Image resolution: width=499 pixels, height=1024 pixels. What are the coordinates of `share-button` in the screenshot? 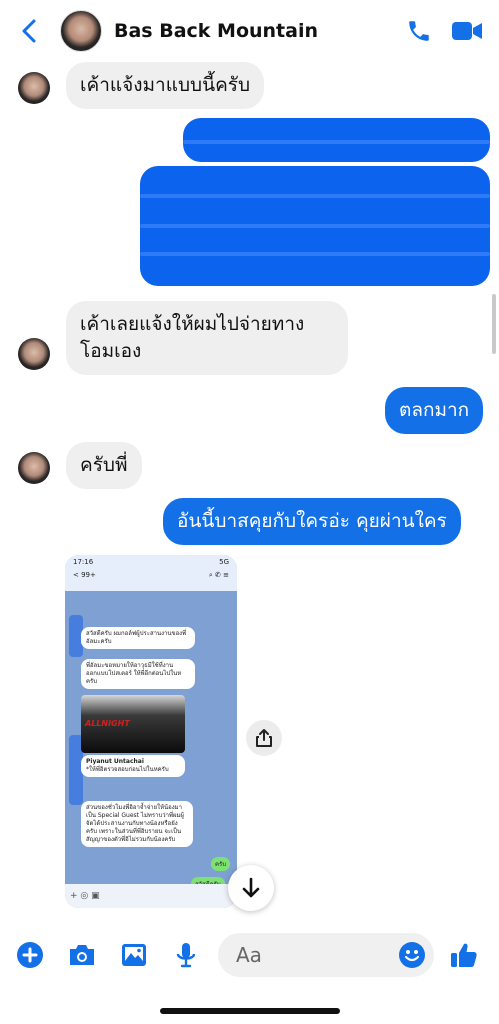 It's located at (264, 738).